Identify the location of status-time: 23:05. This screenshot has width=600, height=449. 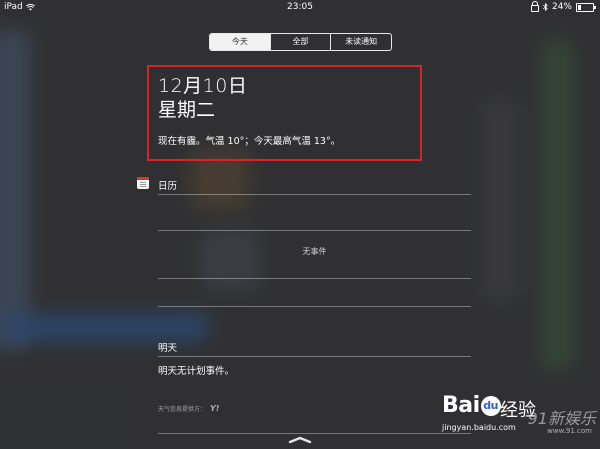
(300, 7).